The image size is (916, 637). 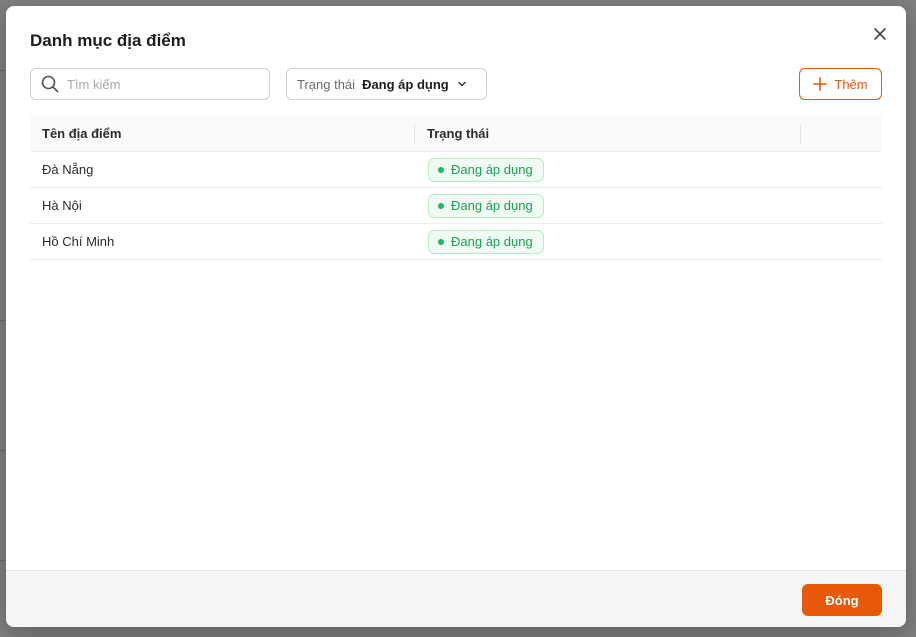 I want to click on search-input, so click(x=157, y=84).